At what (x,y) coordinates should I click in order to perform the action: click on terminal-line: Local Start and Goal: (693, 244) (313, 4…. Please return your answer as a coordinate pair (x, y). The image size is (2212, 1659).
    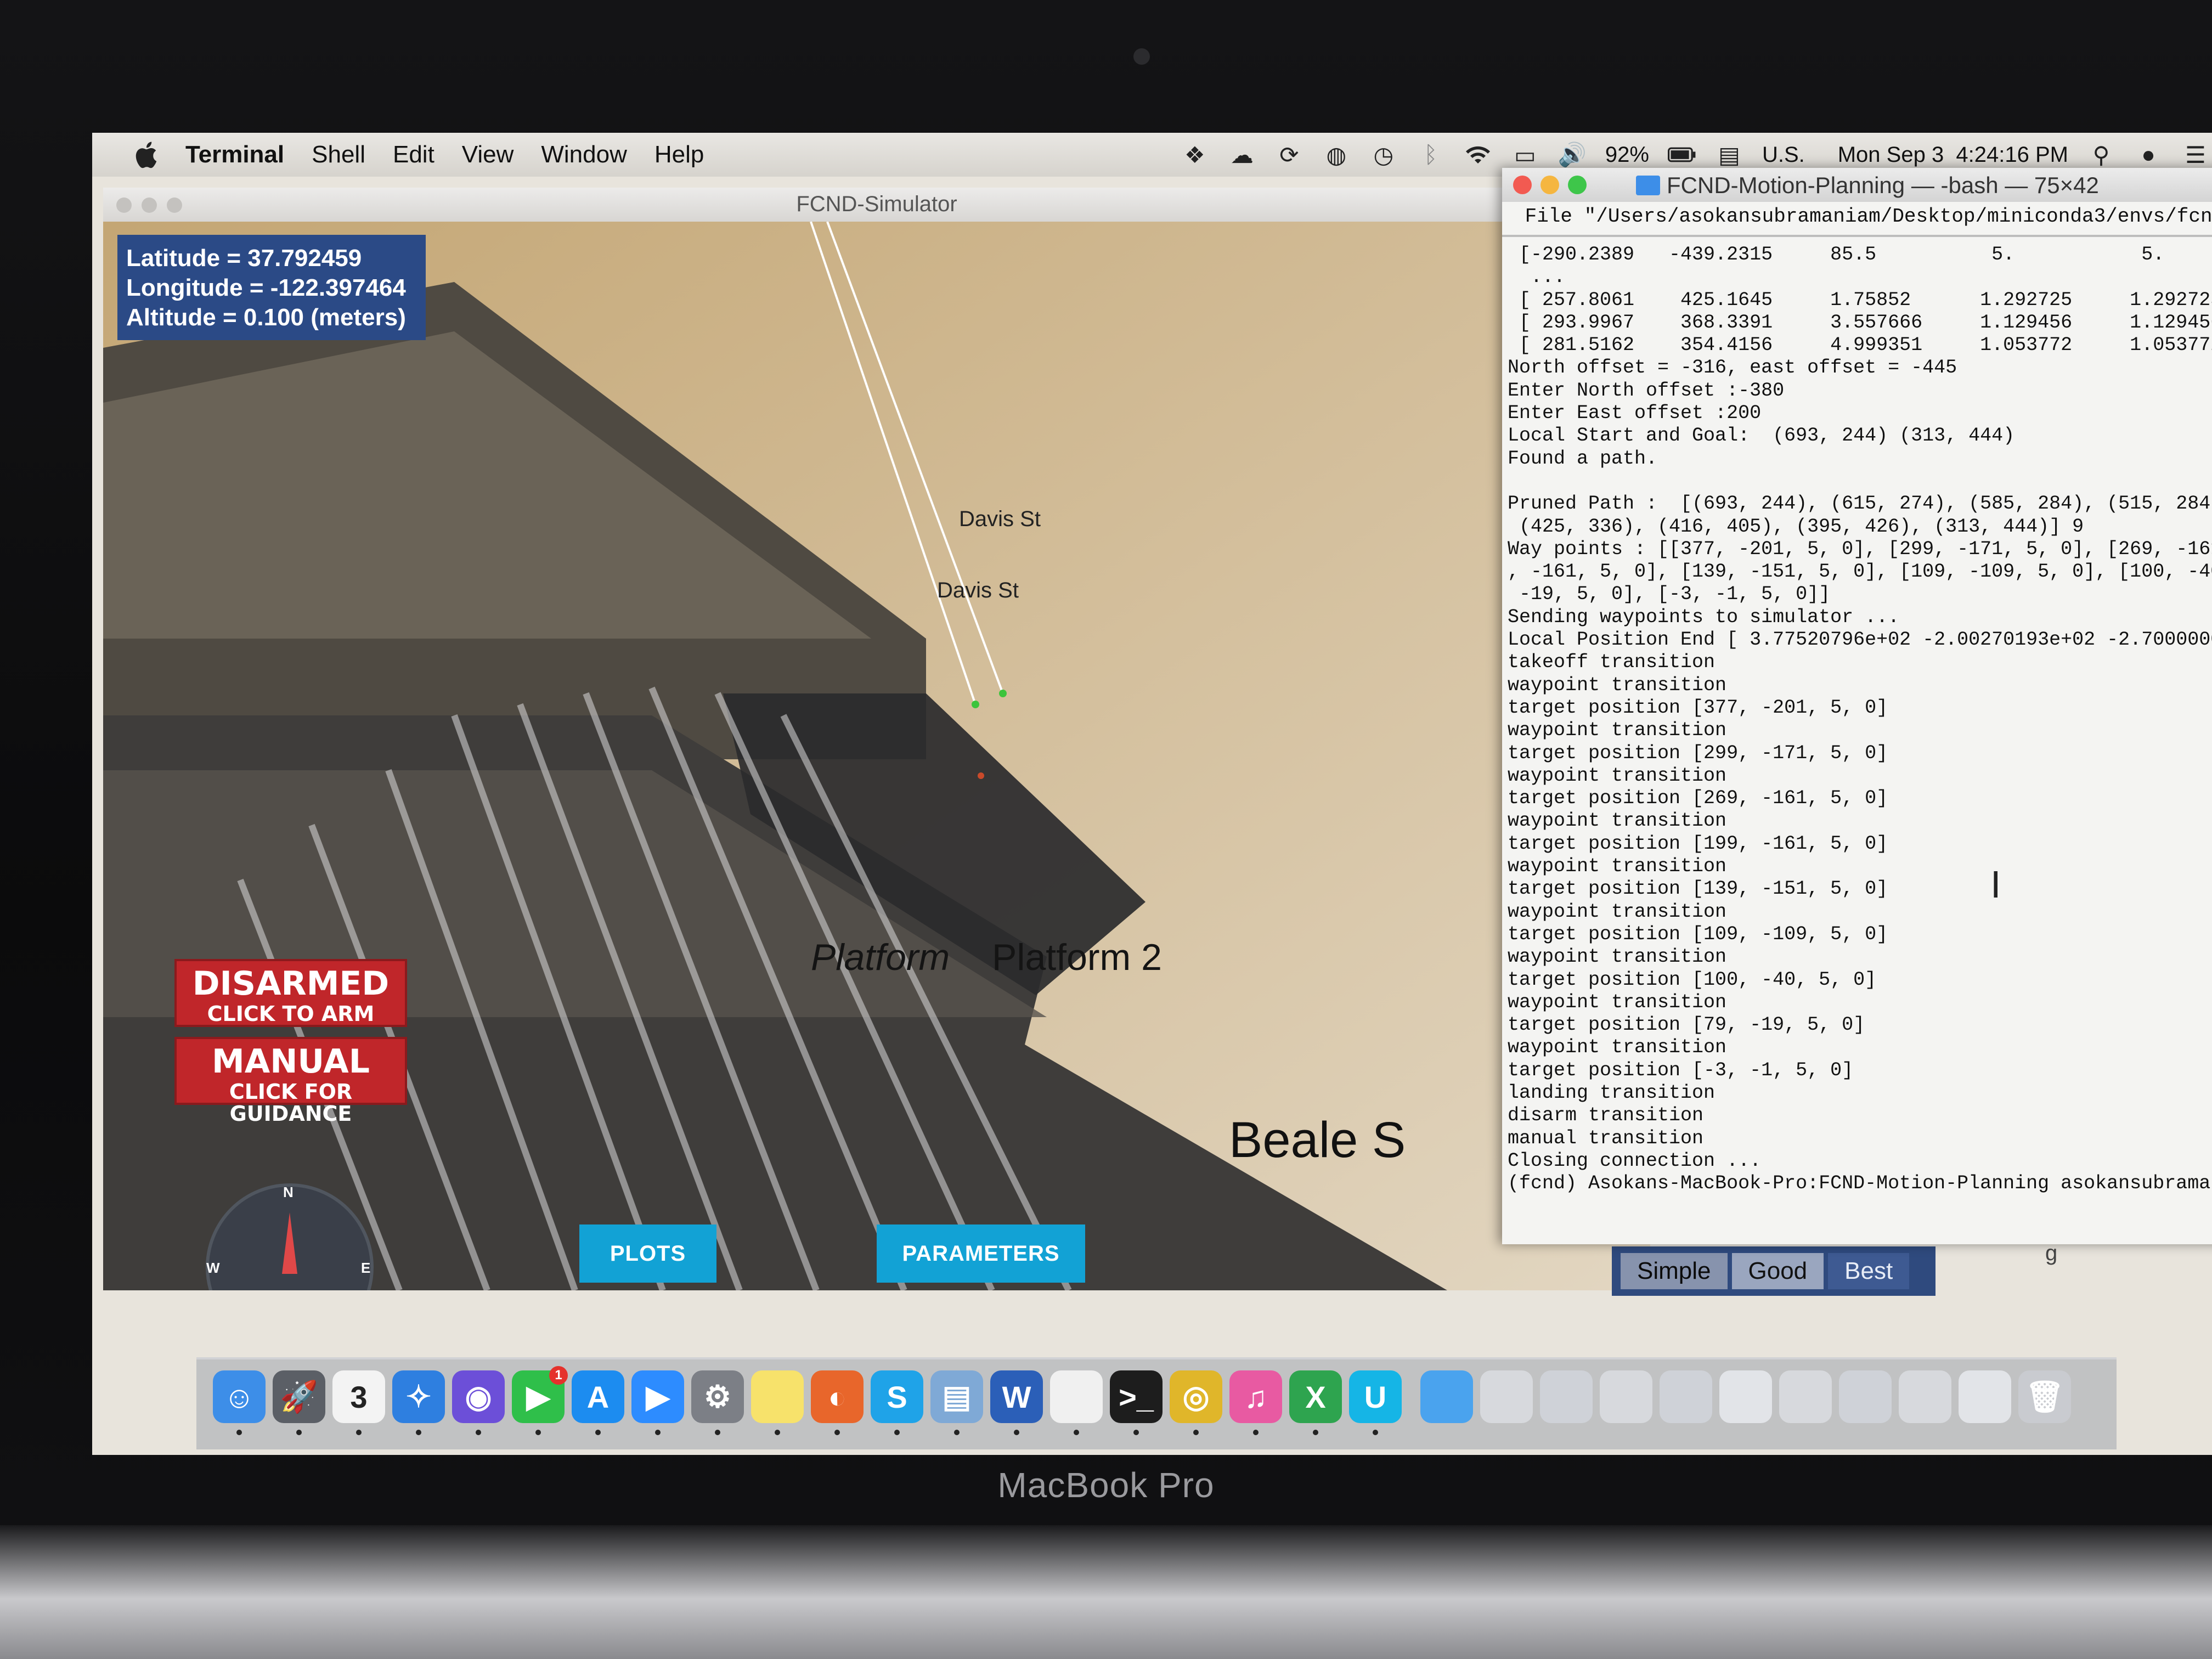
    Looking at the image, I should click on (1761, 436).